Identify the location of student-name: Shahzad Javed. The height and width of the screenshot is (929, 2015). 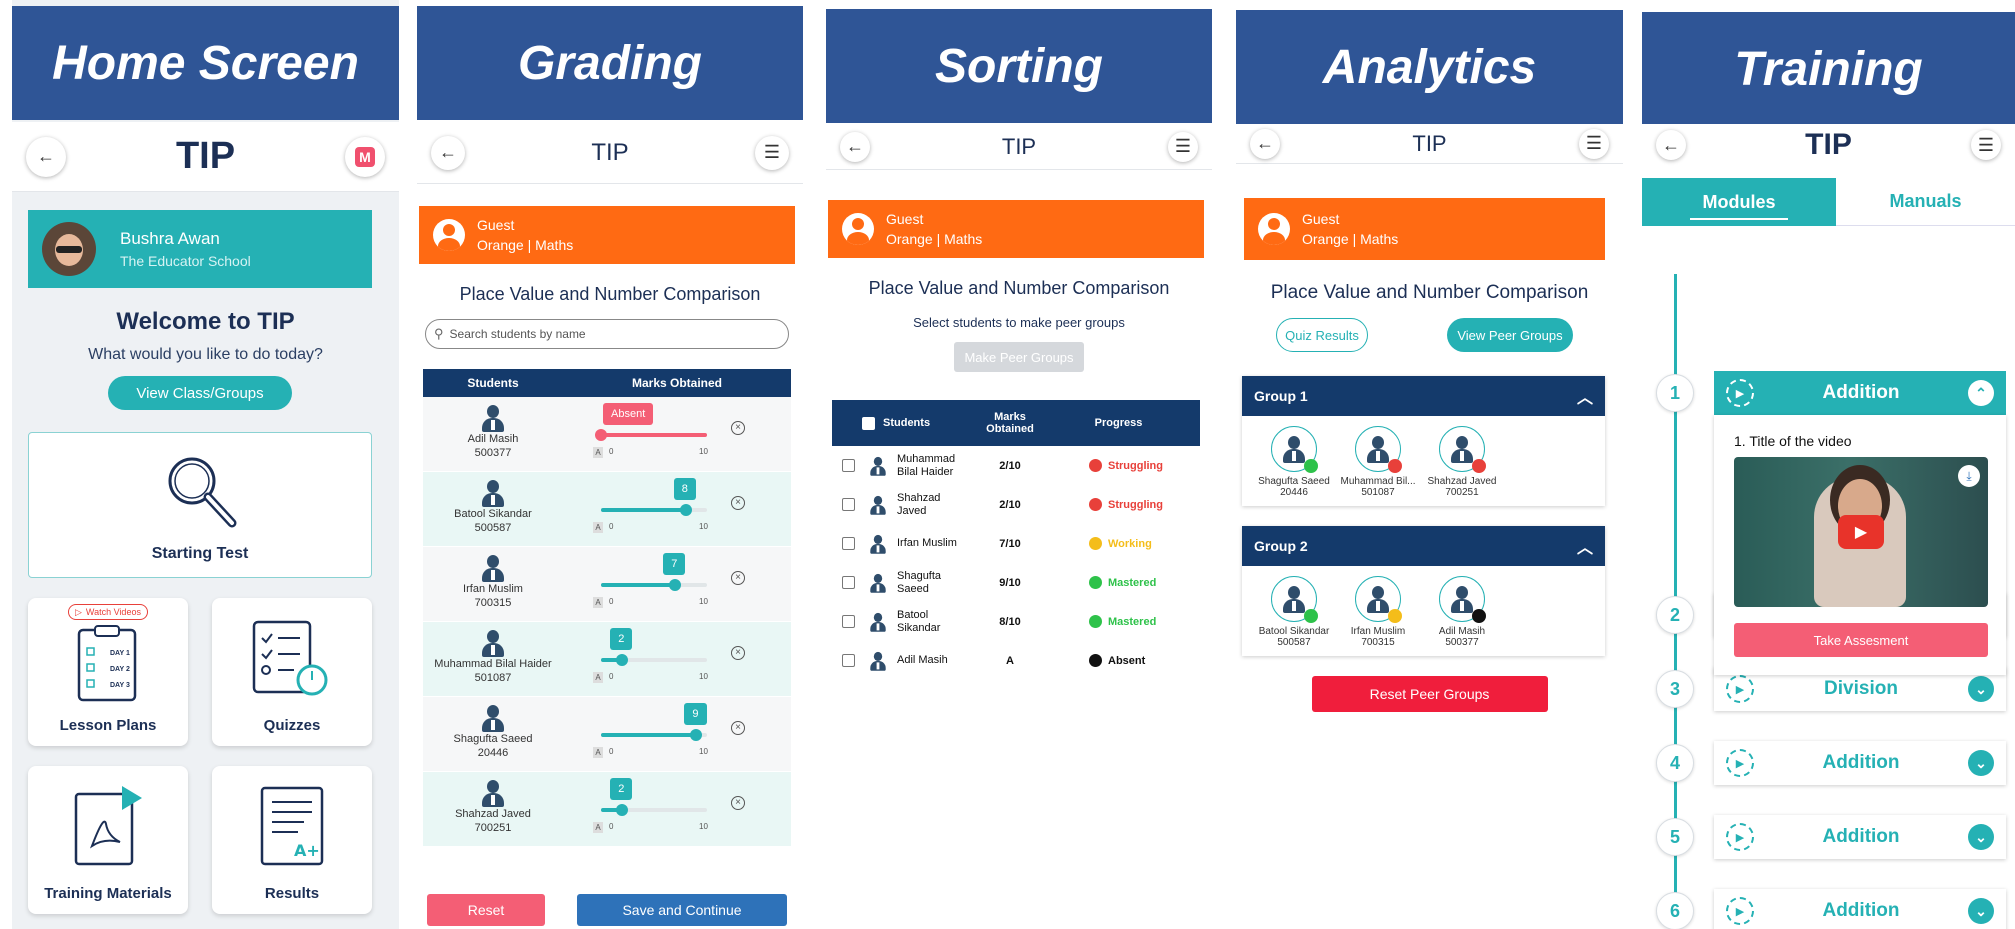
(493, 814).